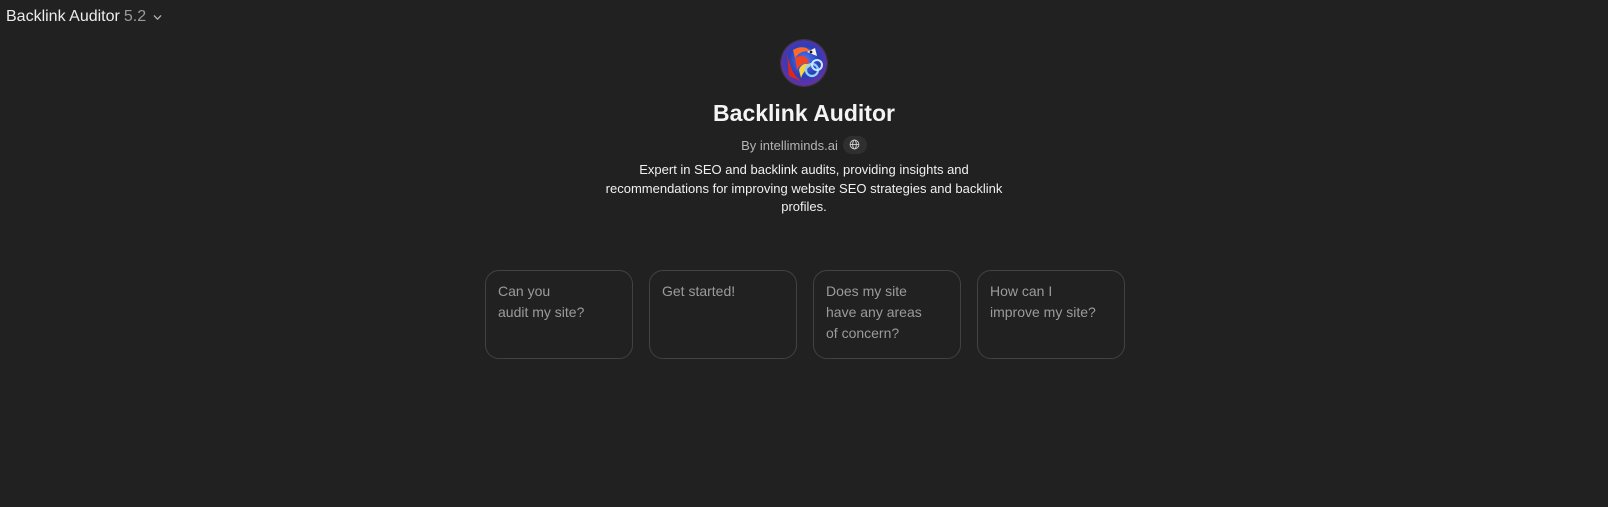 The width and height of the screenshot is (1608, 507). What do you see at coordinates (135, 16) in the screenshot?
I see `model-version: 5.2` at bounding box center [135, 16].